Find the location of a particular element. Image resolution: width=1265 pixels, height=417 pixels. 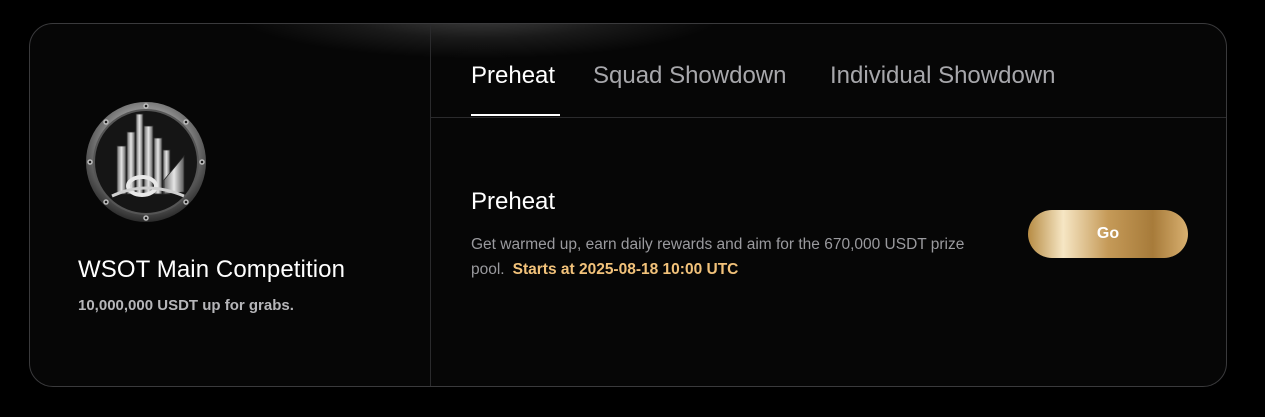

stage-start-time: Starts at 2025-08-18 10:00 UTC is located at coordinates (625, 269).